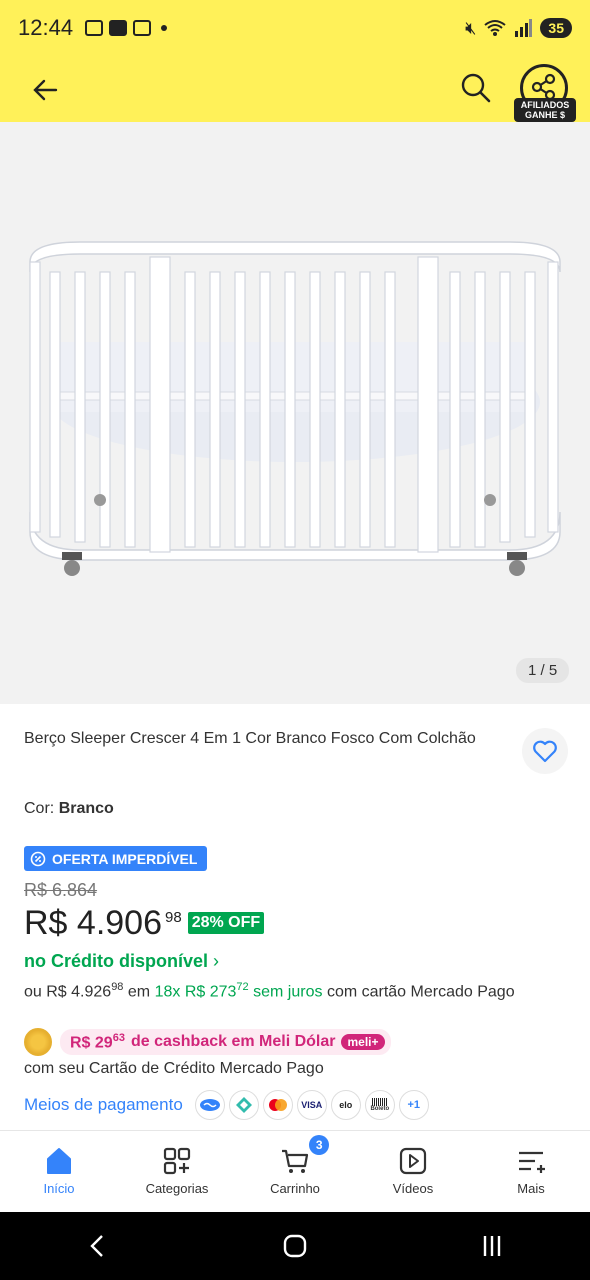 The width and height of the screenshot is (590, 1280). Describe the element at coordinates (295, 1188) in the screenshot. I see `nav-label-cart: Carrinho` at that location.